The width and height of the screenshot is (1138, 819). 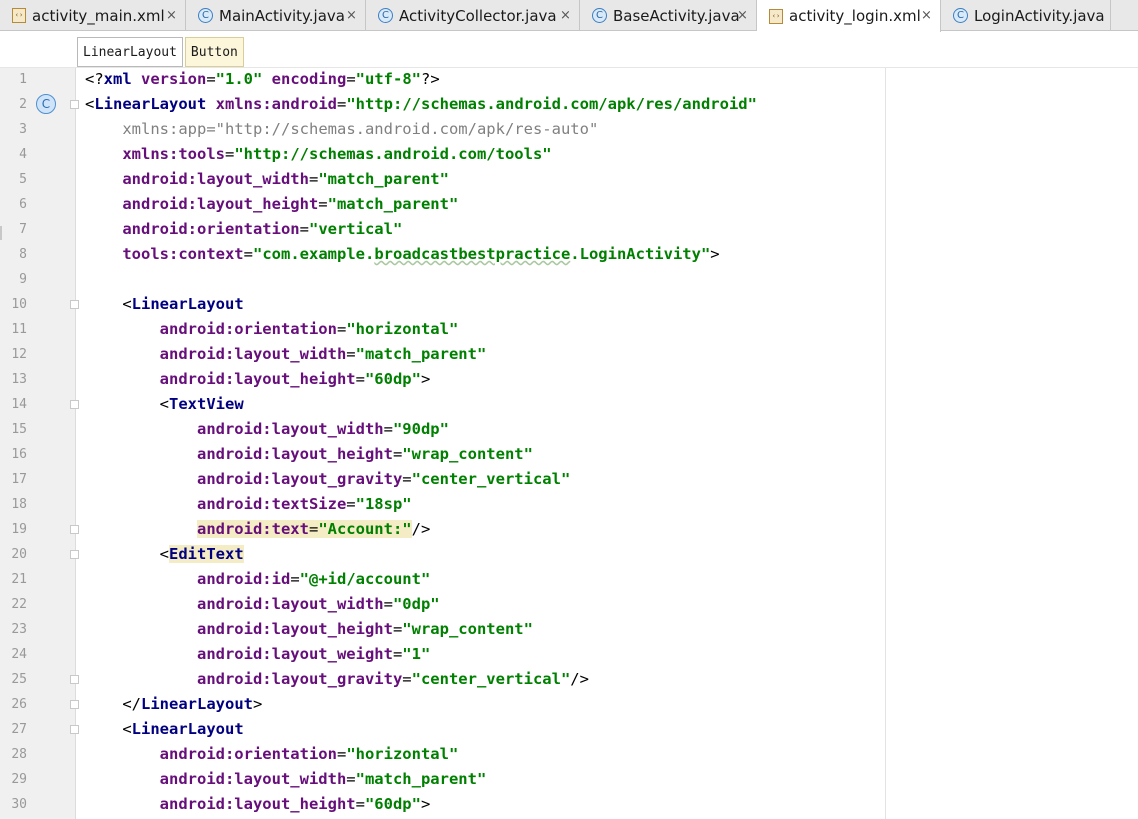 What do you see at coordinates (569, 429) in the screenshot?
I see `code-line: 15 android:layout_width="90dp"` at bounding box center [569, 429].